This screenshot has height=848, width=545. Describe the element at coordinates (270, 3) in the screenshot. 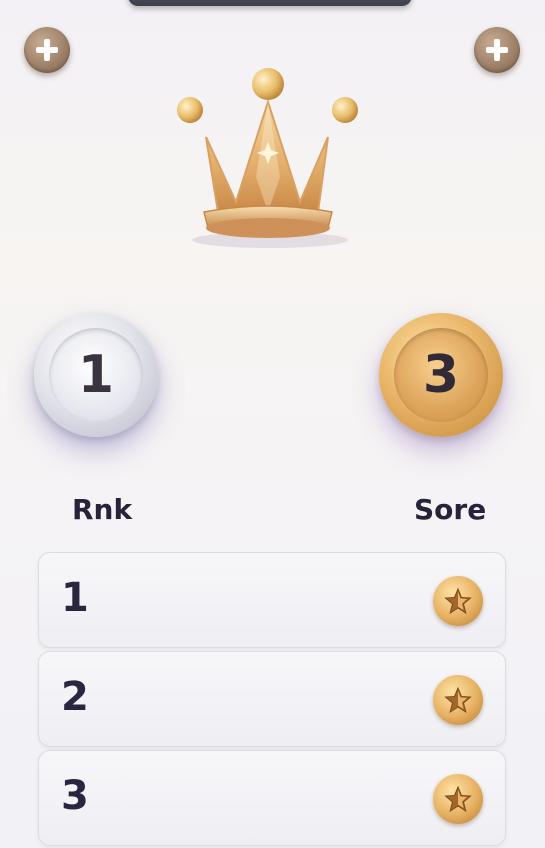

I see `top-bar` at that location.